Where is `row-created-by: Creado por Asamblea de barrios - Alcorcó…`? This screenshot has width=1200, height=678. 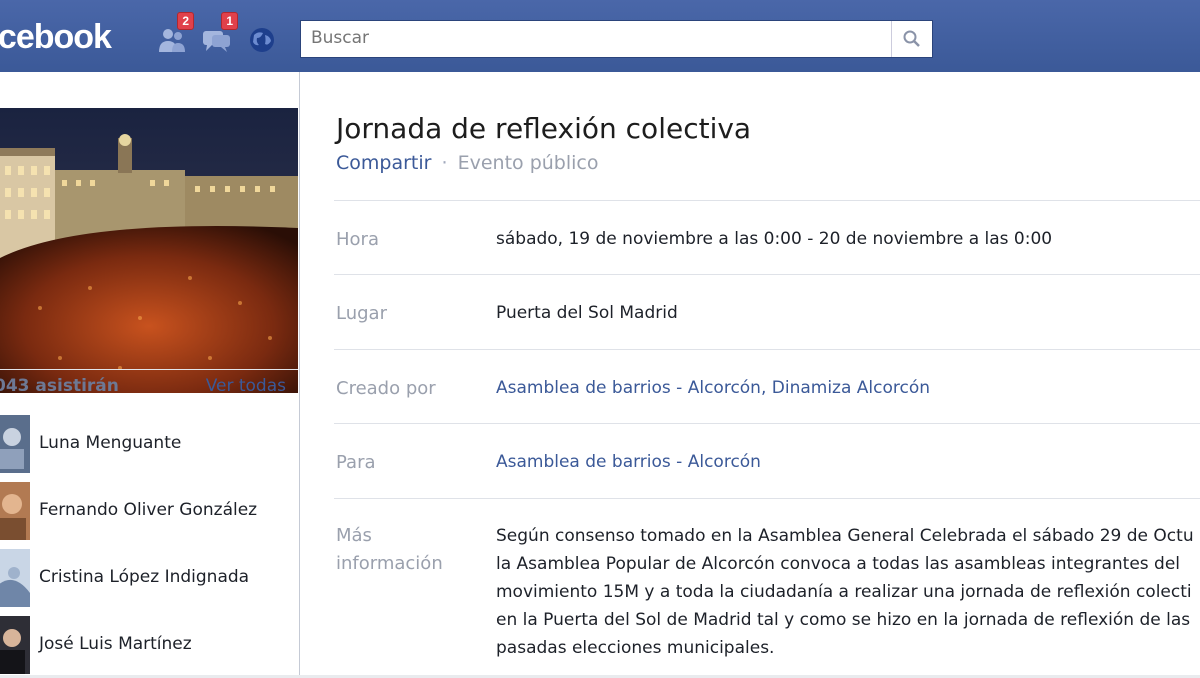 row-created-by: Creado por Asamblea de barrios - Alcorcó… is located at coordinates (767, 386).